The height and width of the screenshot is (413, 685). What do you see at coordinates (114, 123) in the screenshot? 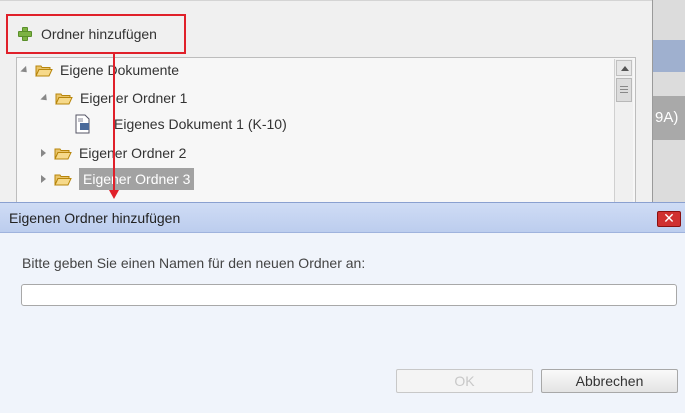
I see `annotation-arrow-line` at bounding box center [114, 123].